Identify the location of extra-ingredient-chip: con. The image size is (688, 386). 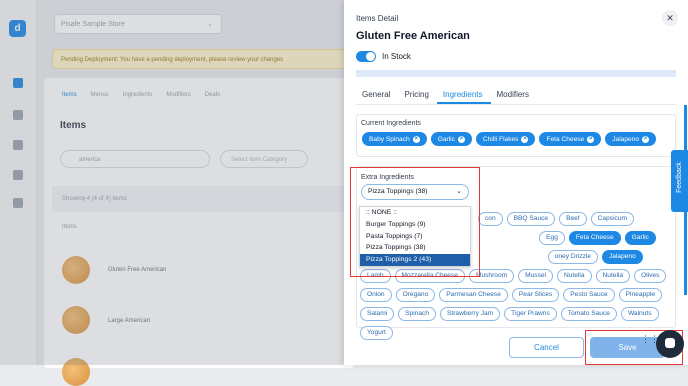
(490, 219).